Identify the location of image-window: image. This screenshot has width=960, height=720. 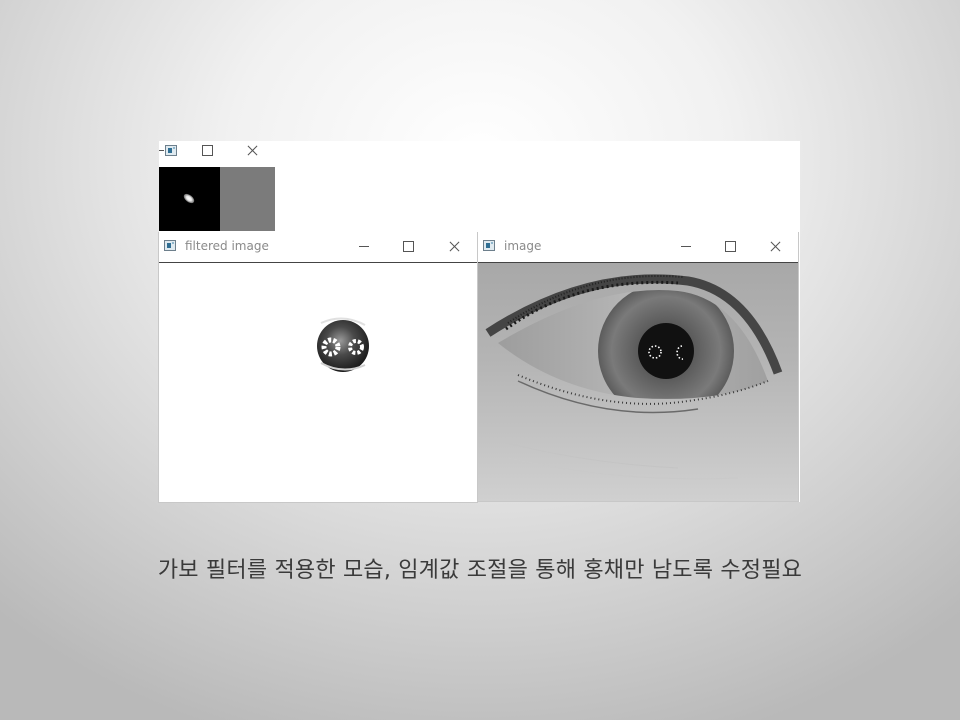
(638, 367).